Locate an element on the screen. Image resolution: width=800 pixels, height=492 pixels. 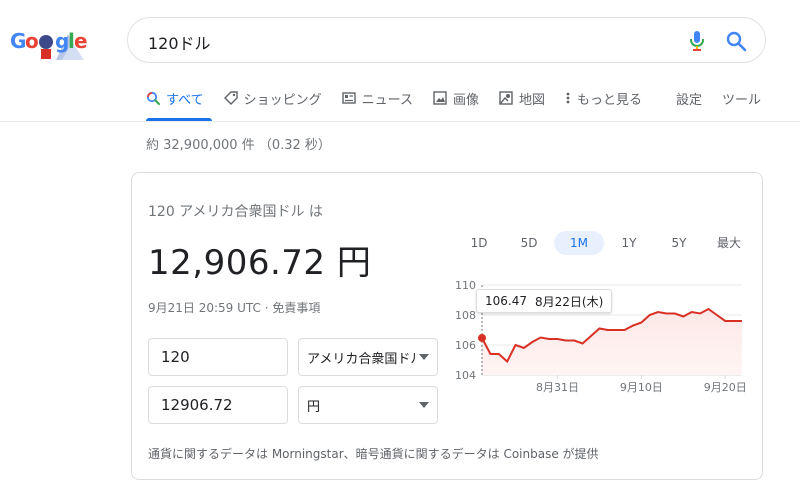
from-currency-select: アメリカ合衆国ドル is located at coordinates (368, 357).